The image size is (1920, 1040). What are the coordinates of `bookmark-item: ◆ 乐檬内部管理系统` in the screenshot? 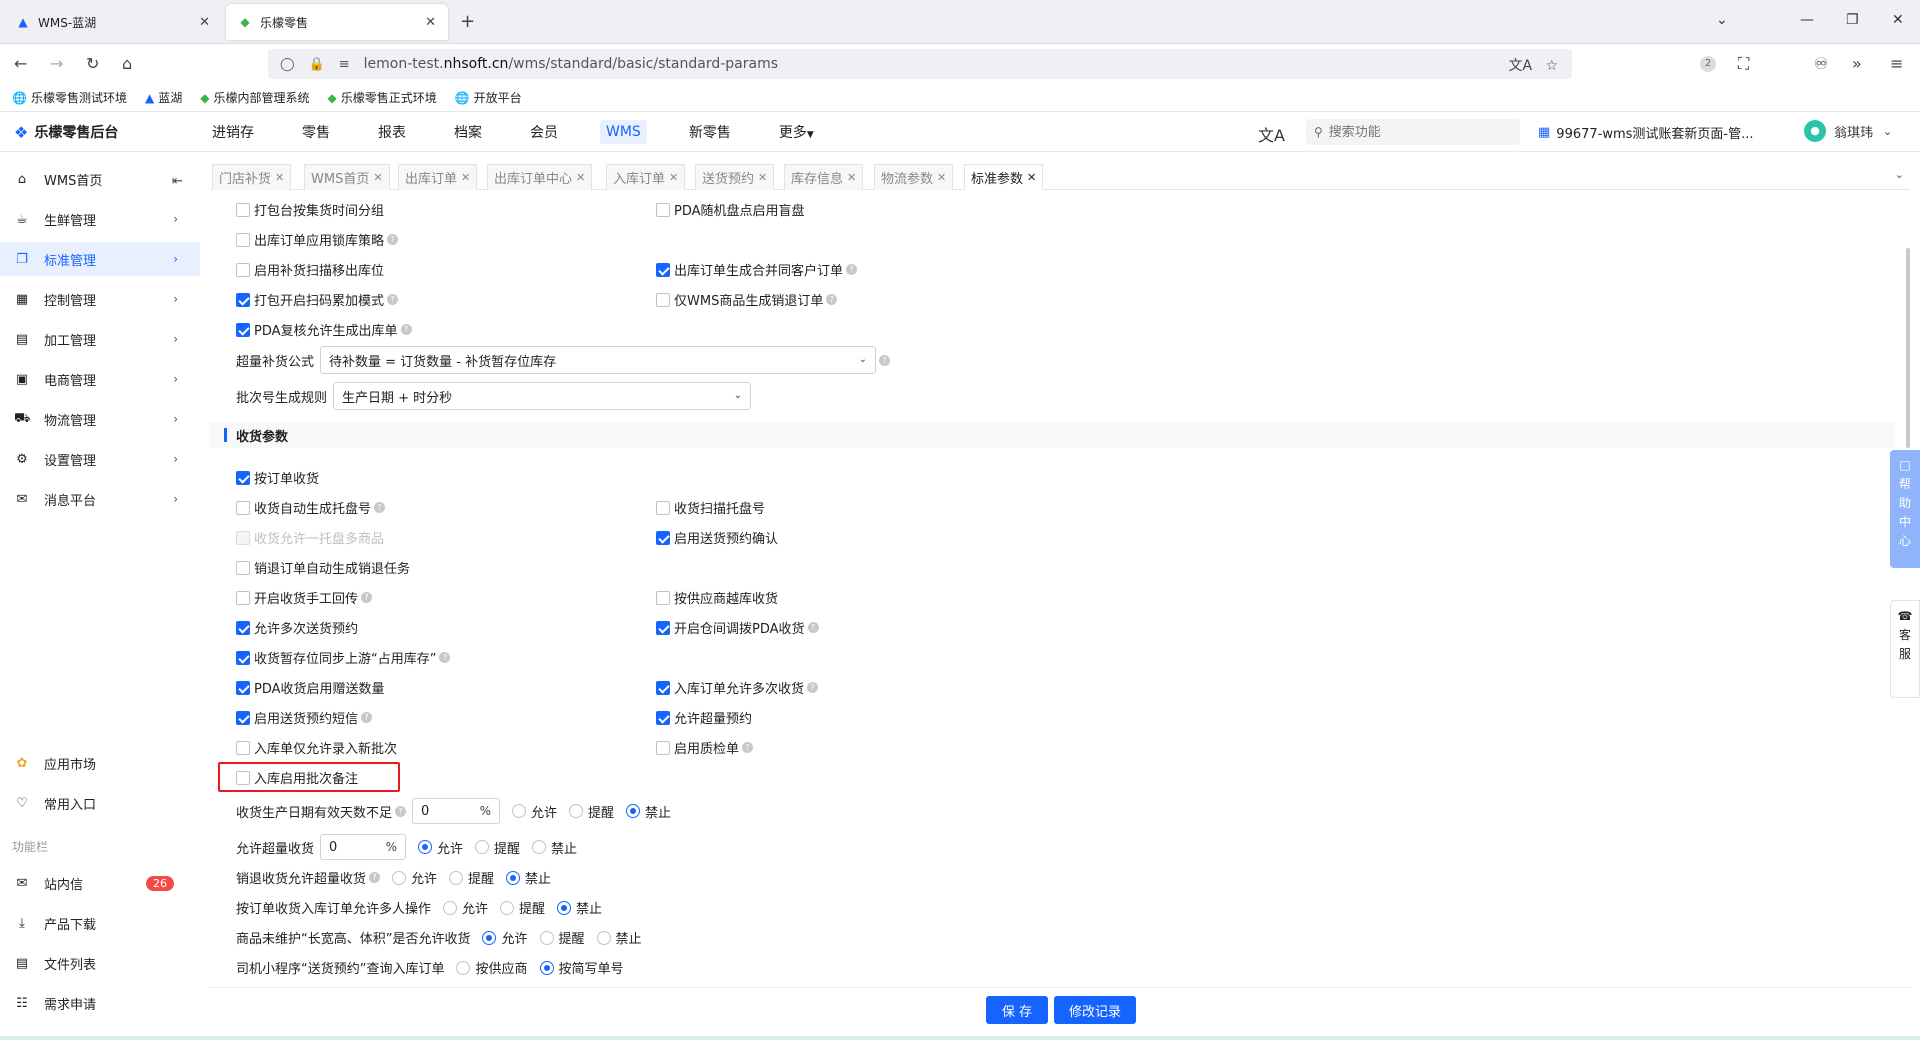 It's located at (254, 97).